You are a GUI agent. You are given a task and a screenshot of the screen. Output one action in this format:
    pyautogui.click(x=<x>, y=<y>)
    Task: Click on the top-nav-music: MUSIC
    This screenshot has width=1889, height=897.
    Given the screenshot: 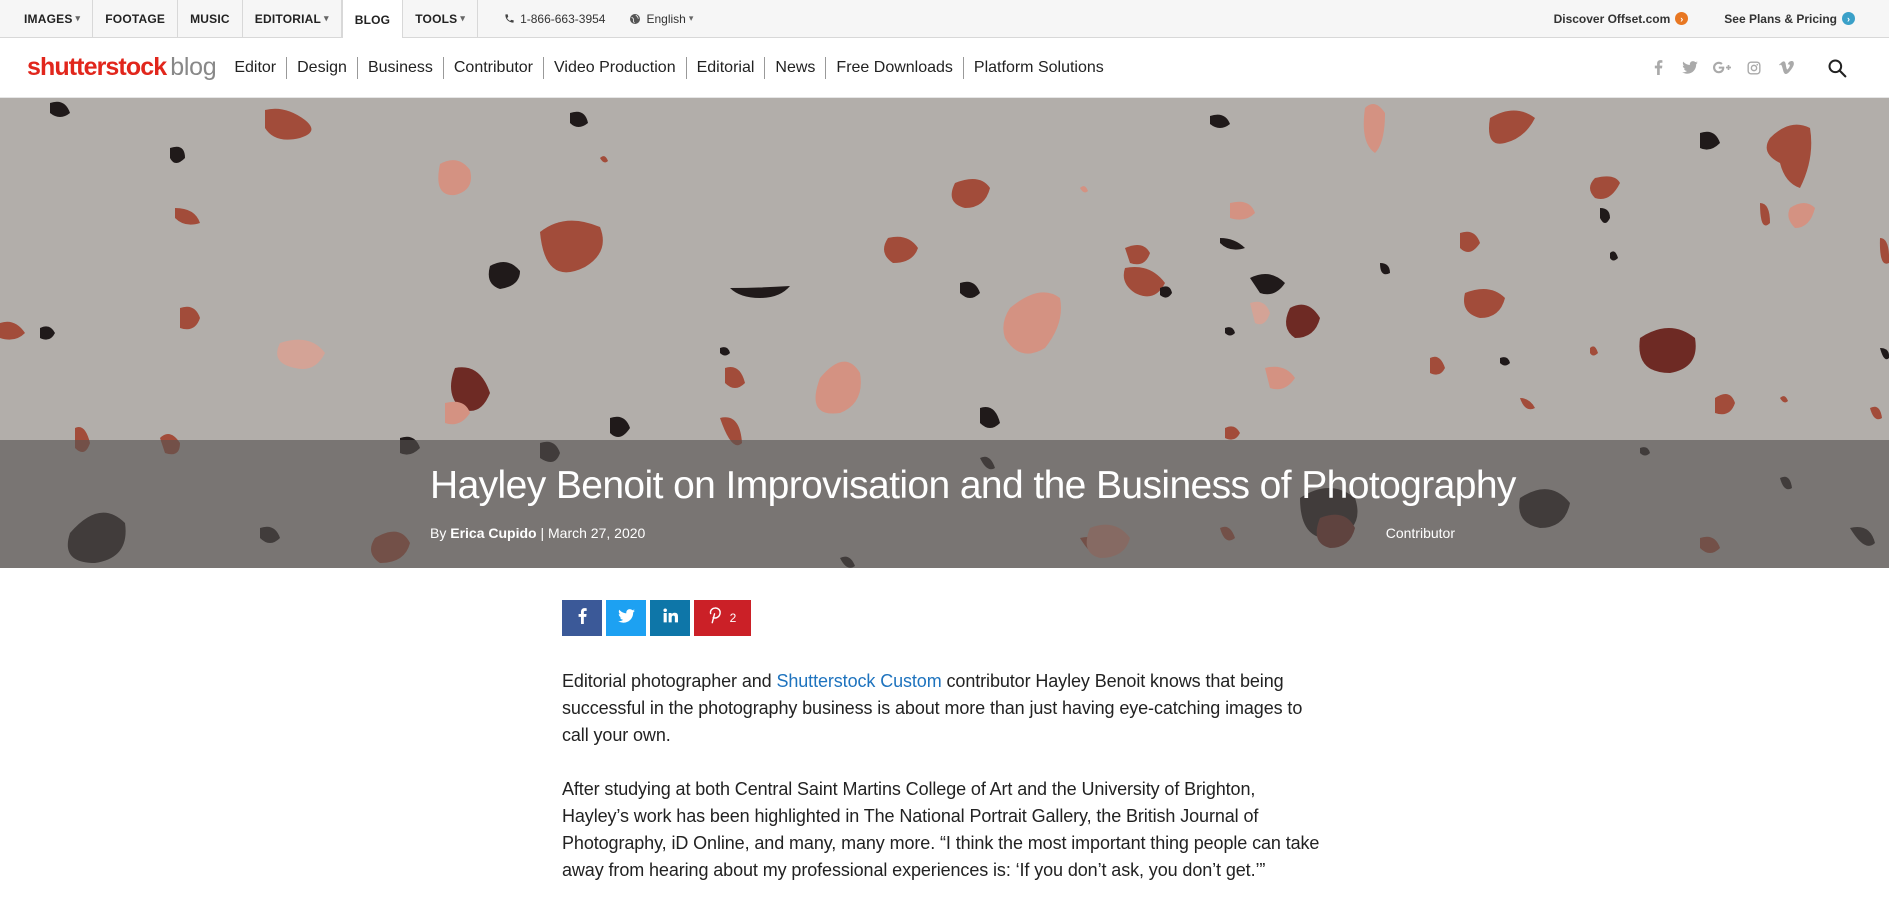 What is the action you would take?
    pyautogui.click(x=210, y=18)
    